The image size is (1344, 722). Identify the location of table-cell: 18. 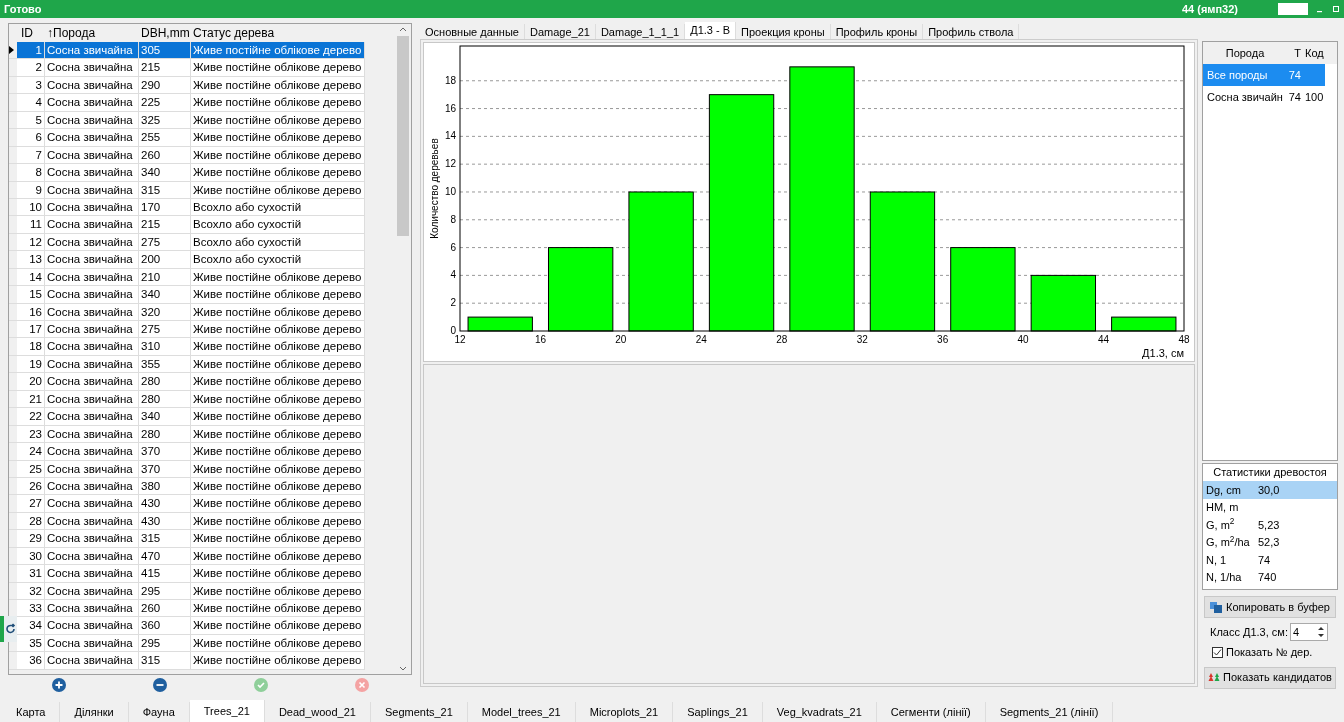
(31, 347).